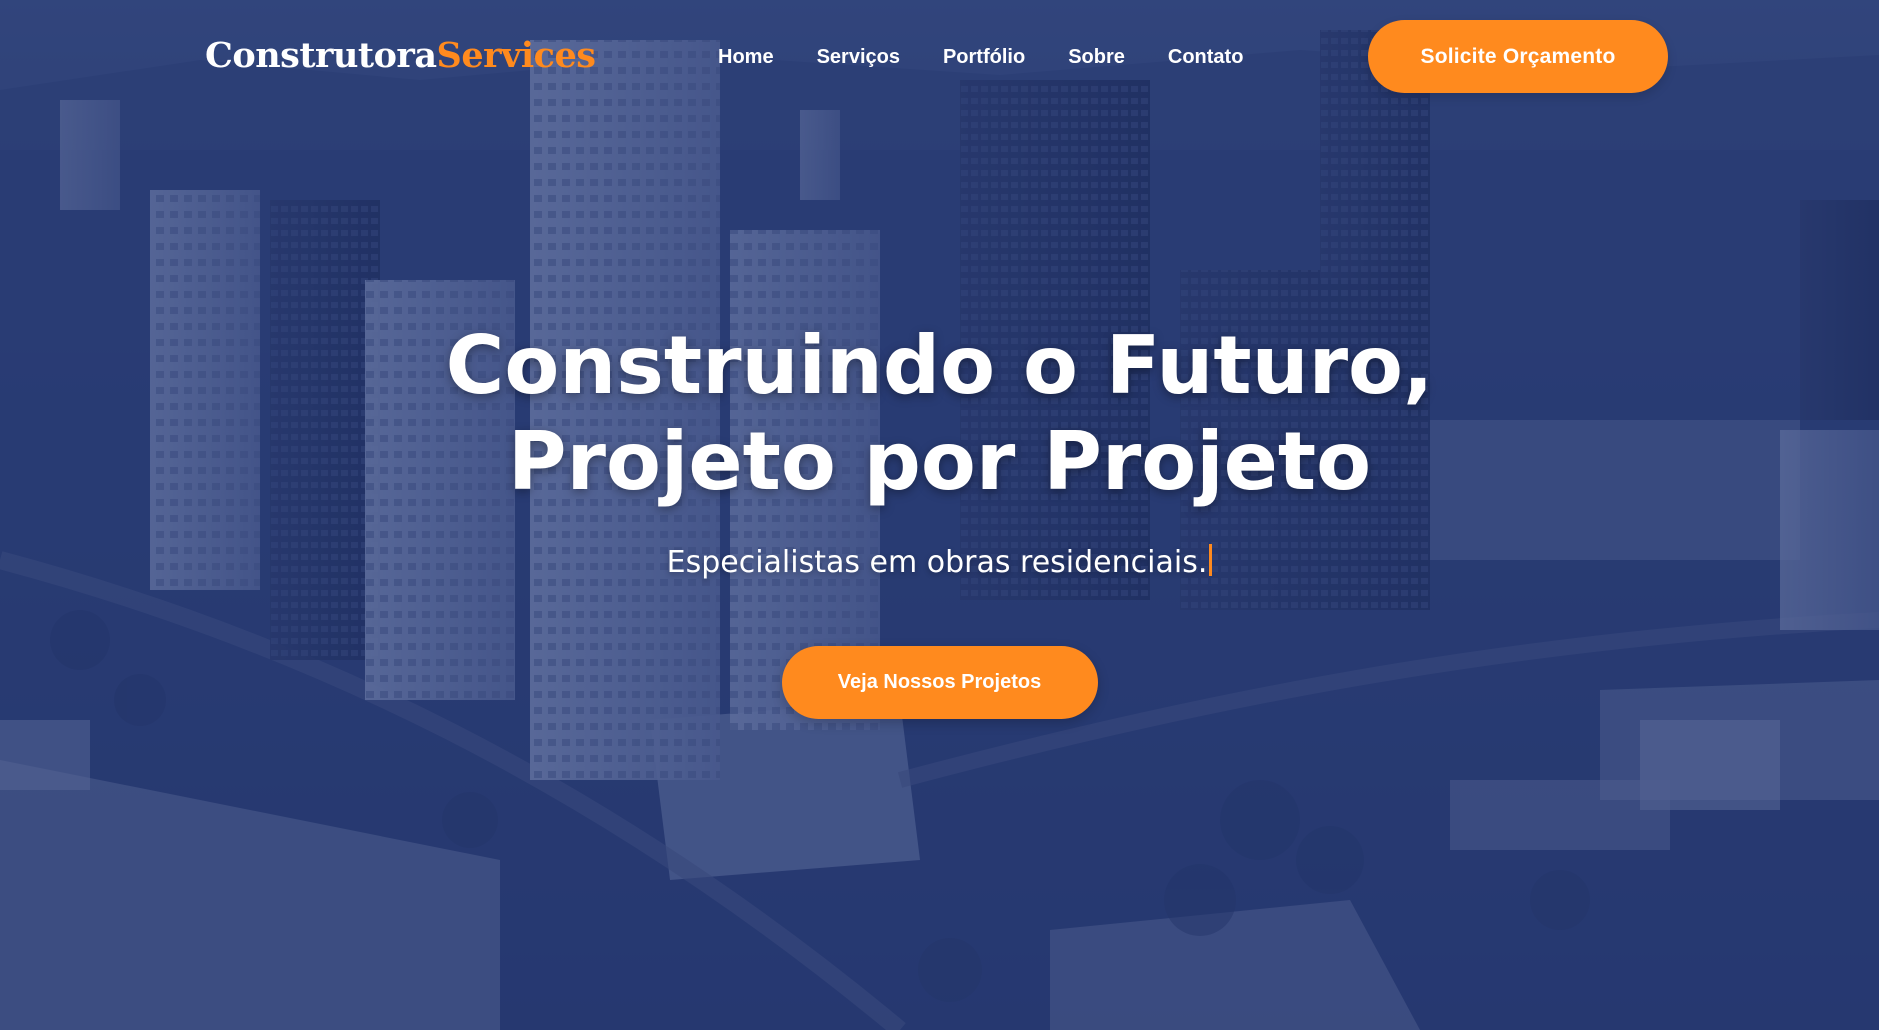  I want to click on view-projects-button: Veja Nossos Projetos, so click(939, 682).